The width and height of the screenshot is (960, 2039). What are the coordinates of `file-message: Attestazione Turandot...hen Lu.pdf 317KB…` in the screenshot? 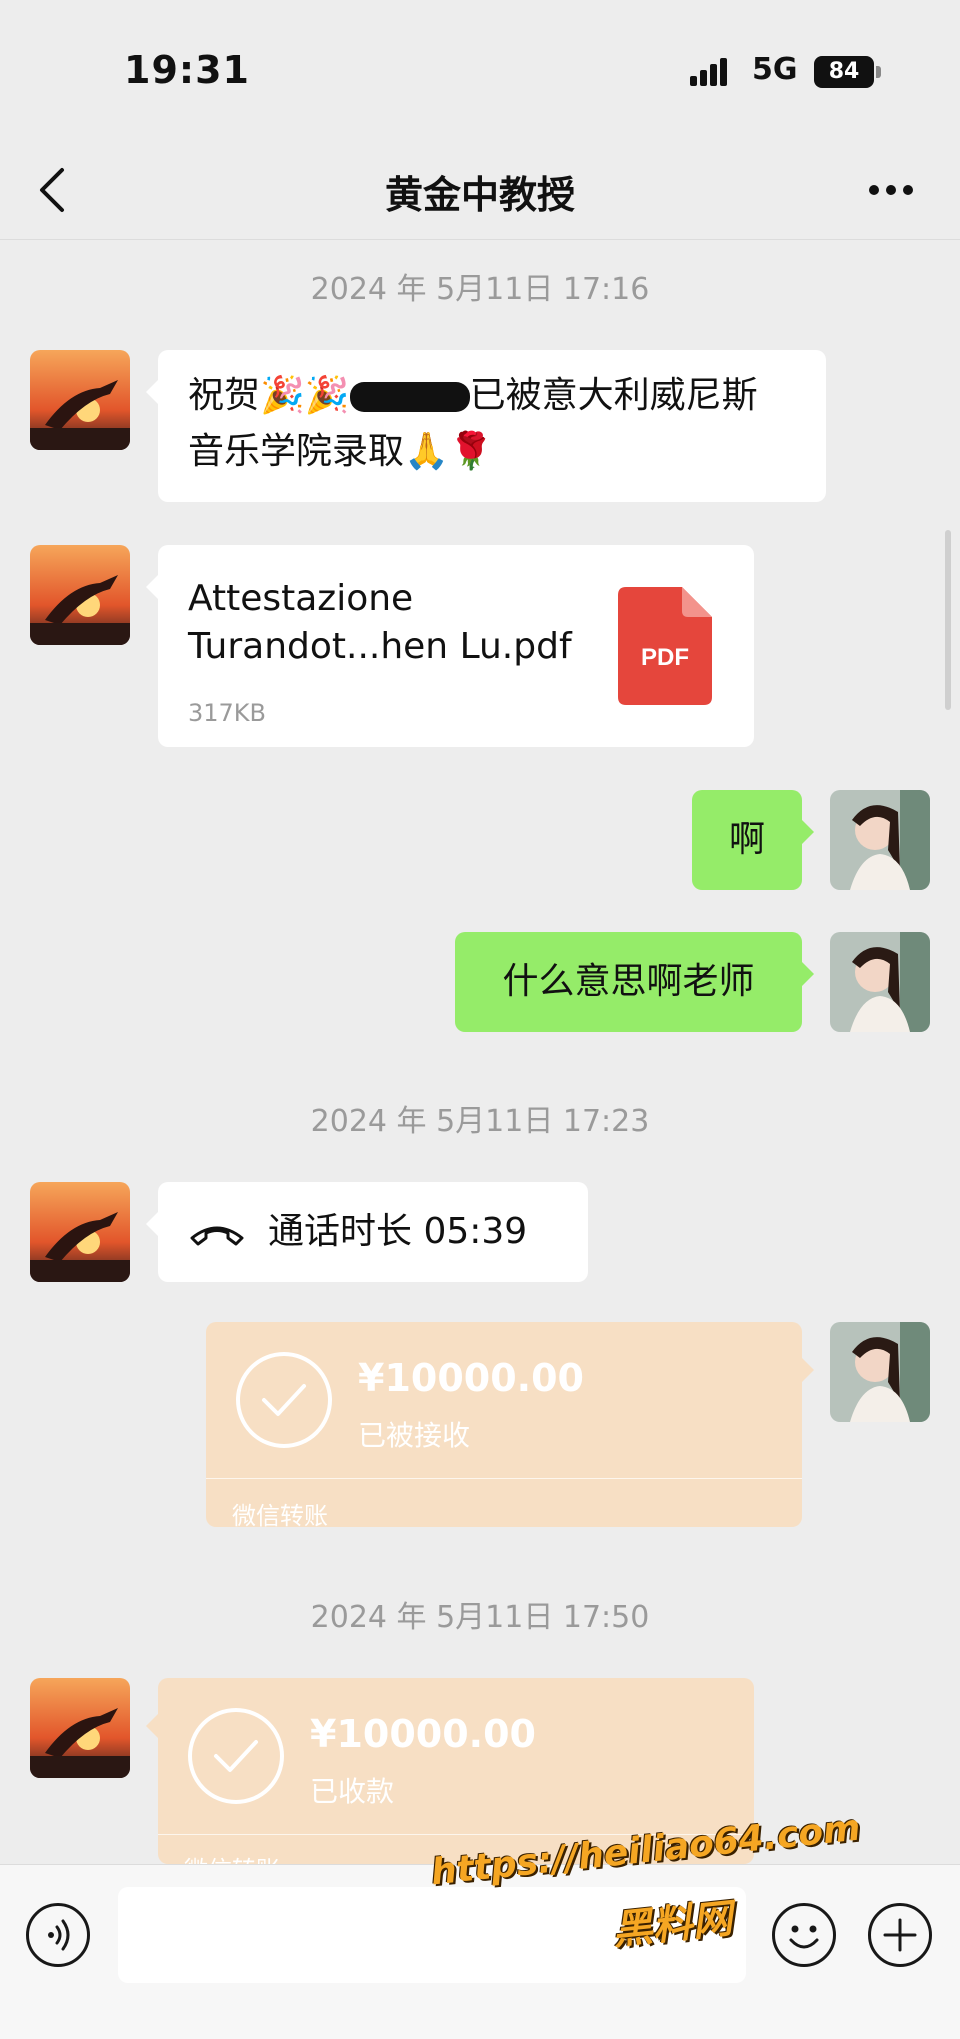 It's located at (450, 646).